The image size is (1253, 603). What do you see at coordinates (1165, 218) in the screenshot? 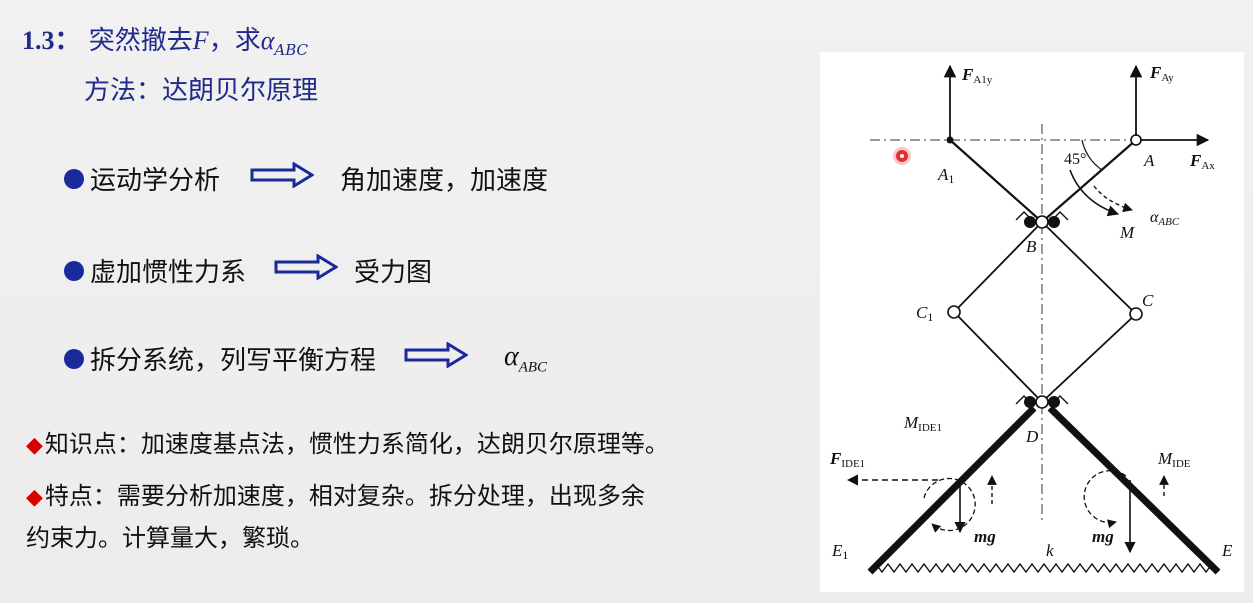
I see `label-alpha-abc: αABC` at bounding box center [1165, 218].